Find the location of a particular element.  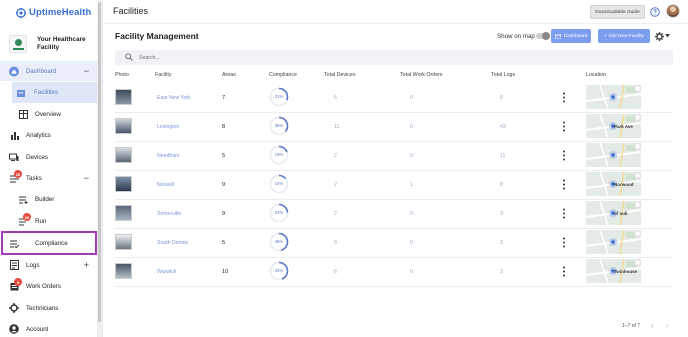

chart-icon is located at coordinates (14, 135).